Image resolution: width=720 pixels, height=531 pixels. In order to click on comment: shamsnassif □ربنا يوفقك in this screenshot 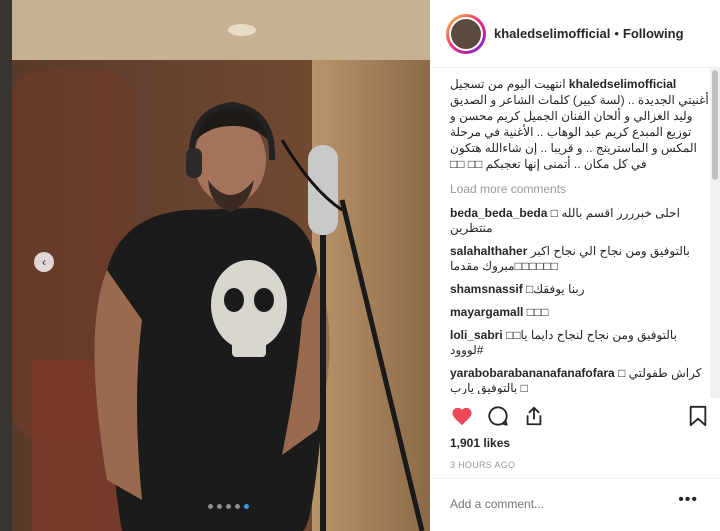, I will do `click(580, 289)`.